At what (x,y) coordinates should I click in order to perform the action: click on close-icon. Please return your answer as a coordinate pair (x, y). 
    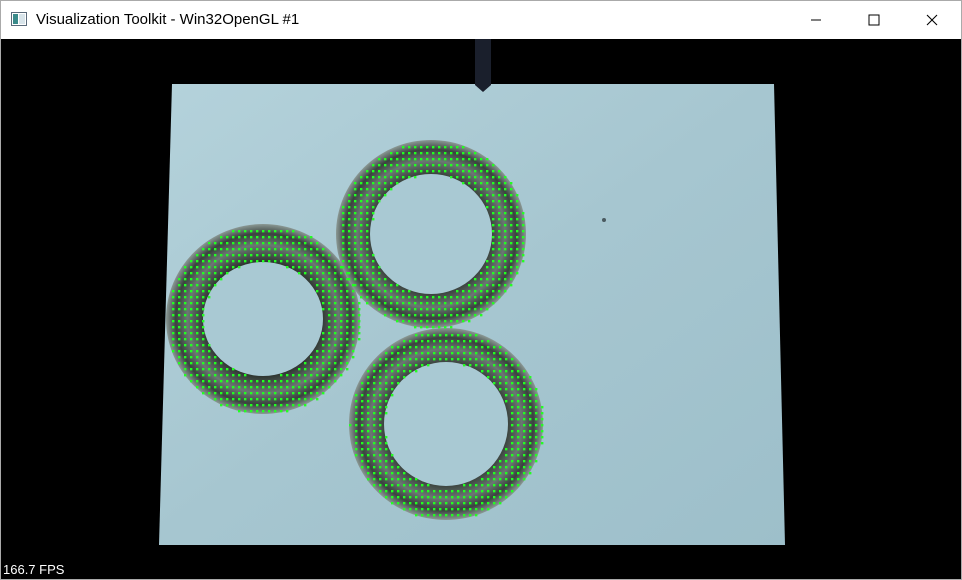
    Looking at the image, I should click on (932, 20).